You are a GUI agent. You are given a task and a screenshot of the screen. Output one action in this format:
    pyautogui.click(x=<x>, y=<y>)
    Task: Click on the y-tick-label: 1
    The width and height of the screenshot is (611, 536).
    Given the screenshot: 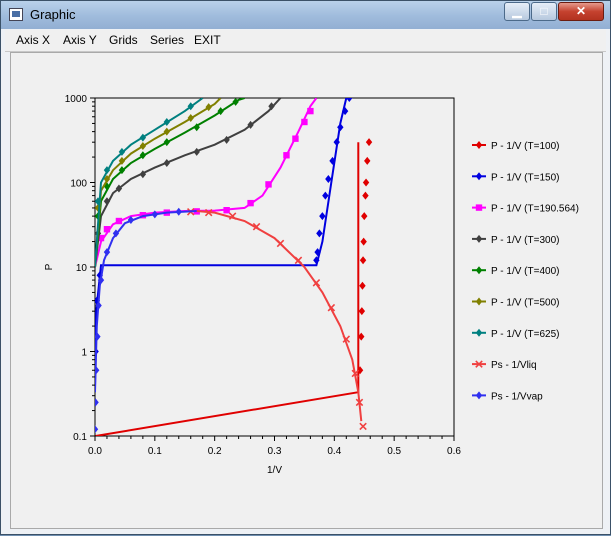 What is the action you would take?
    pyautogui.click(x=84, y=353)
    